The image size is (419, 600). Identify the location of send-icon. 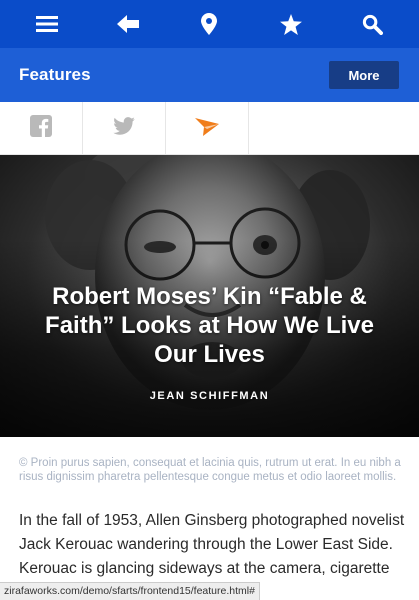
(207, 128).